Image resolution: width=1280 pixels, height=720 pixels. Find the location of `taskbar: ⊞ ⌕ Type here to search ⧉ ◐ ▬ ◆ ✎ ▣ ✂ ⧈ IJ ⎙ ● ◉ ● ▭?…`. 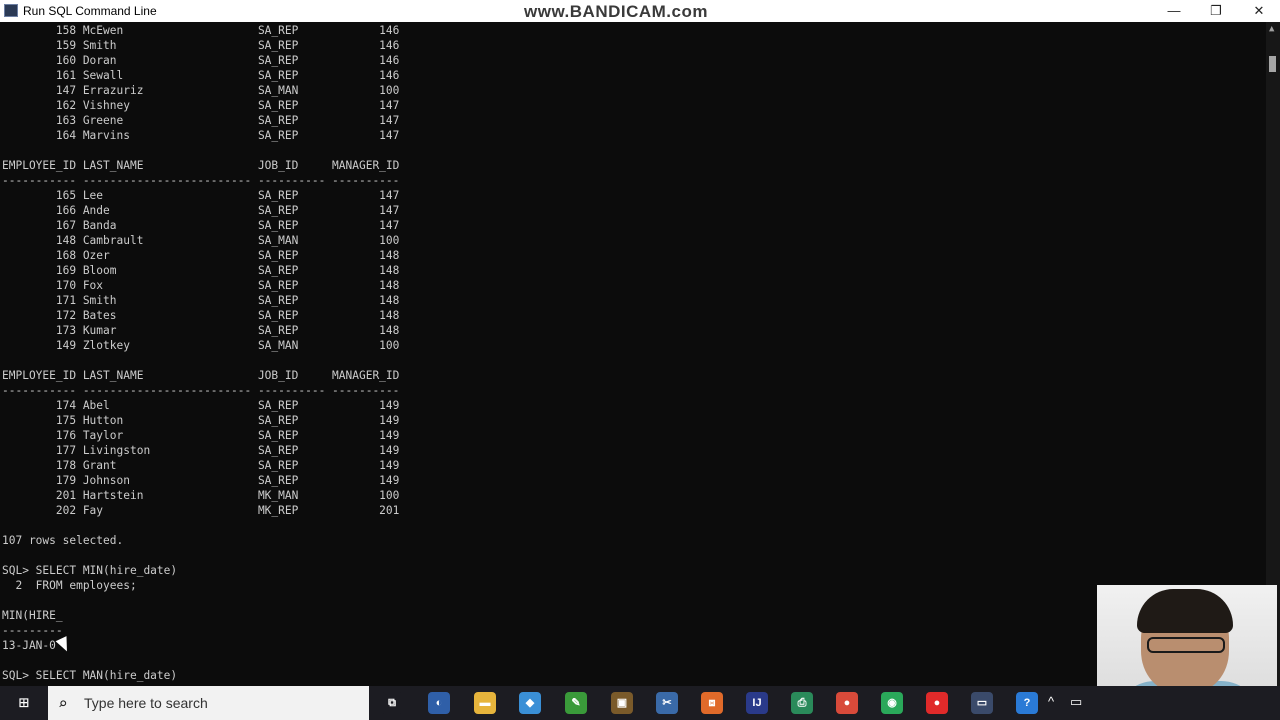

taskbar: ⊞ ⌕ Type here to search ⧉ ◐ ▬ ◆ ✎ ▣ ✂ ⧈ IJ ⎙ ● ◉ ● ▭?… is located at coordinates (640, 703).